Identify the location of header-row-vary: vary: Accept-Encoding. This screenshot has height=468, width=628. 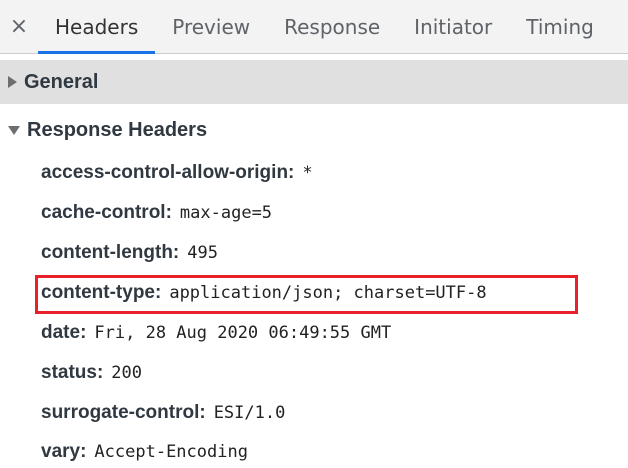
(144, 452).